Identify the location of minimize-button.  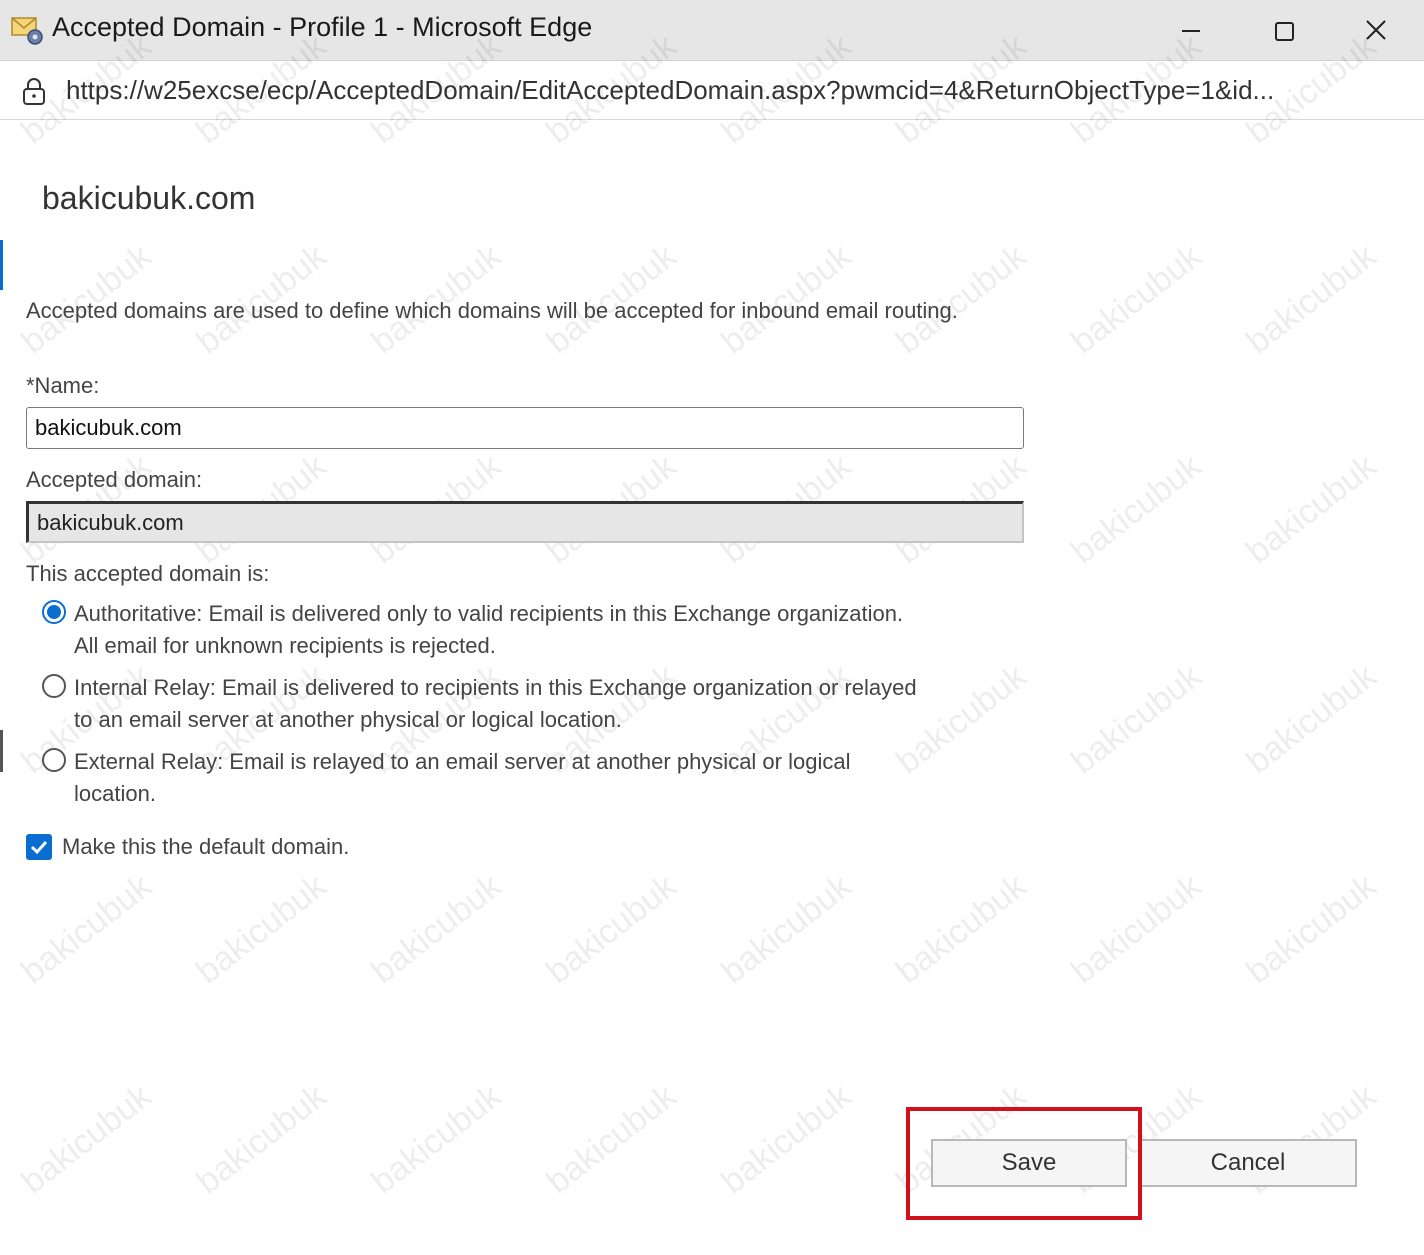
(1191, 31).